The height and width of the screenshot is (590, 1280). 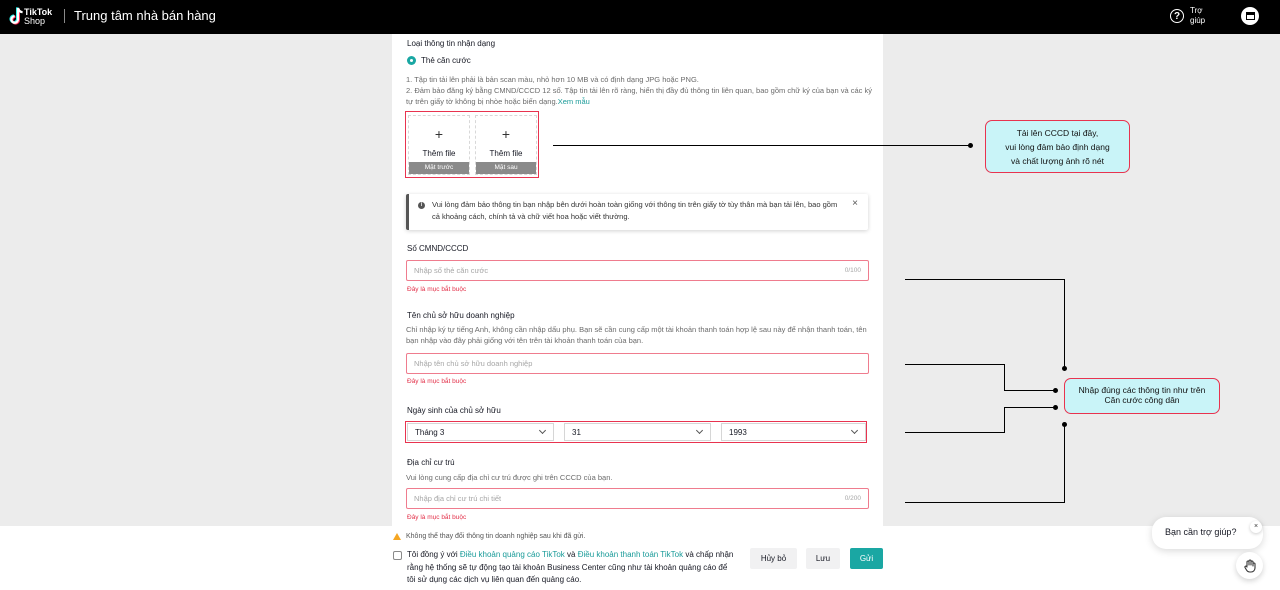 What do you see at coordinates (461, 315) in the screenshot?
I see `owner-name-label: Tên chủ sở hữu doanh nghiệp` at bounding box center [461, 315].